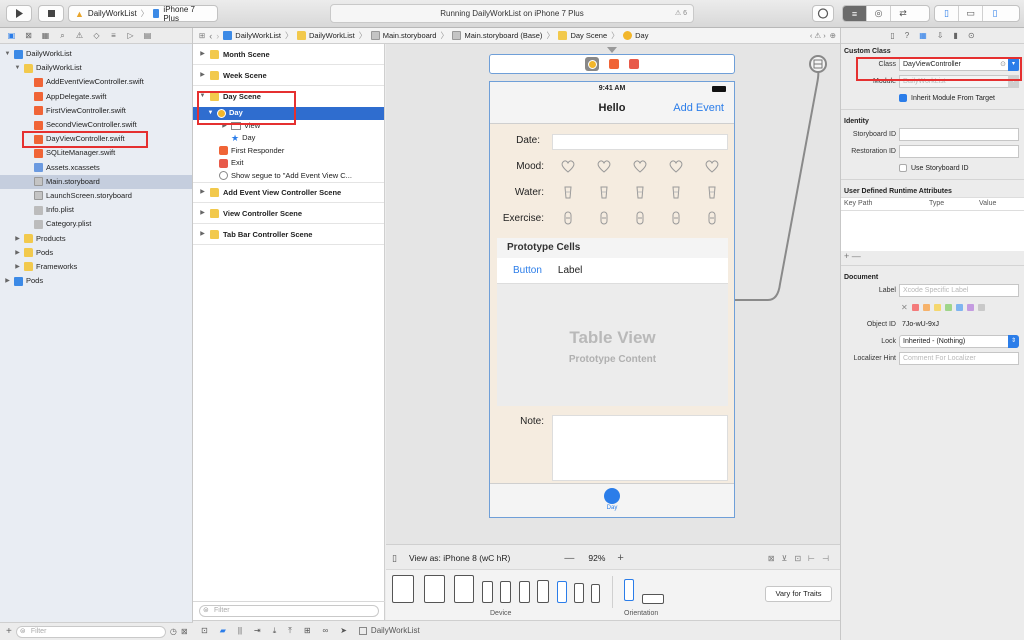 The height and width of the screenshot is (640, 1024). Describe the element at coordinates (569, 558) in the screenshot. I see `zoom-out-button: —` at that location.